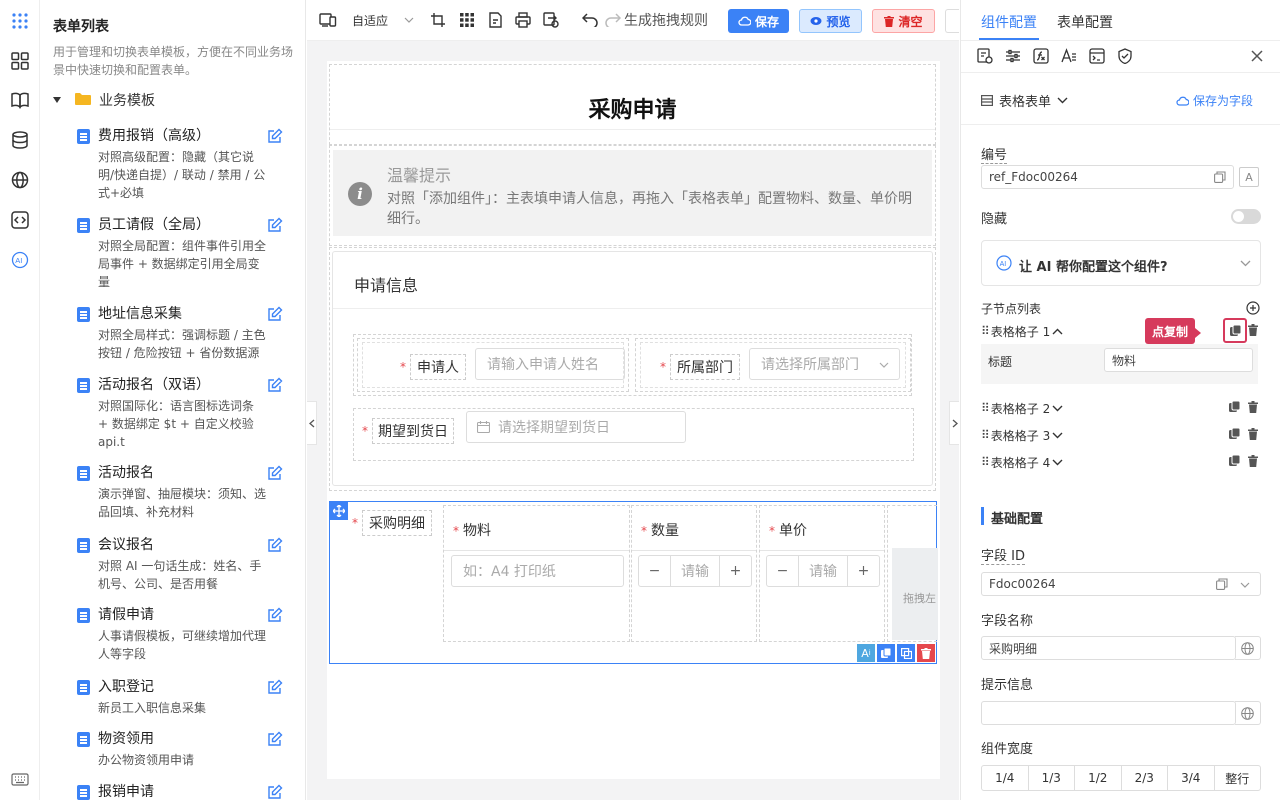 This screenshot has height=800, width=1280. What do you see at coordinates (1249, 177) in the screenshot?
I see `font-icon: A` at bounding box center [1249, 177].